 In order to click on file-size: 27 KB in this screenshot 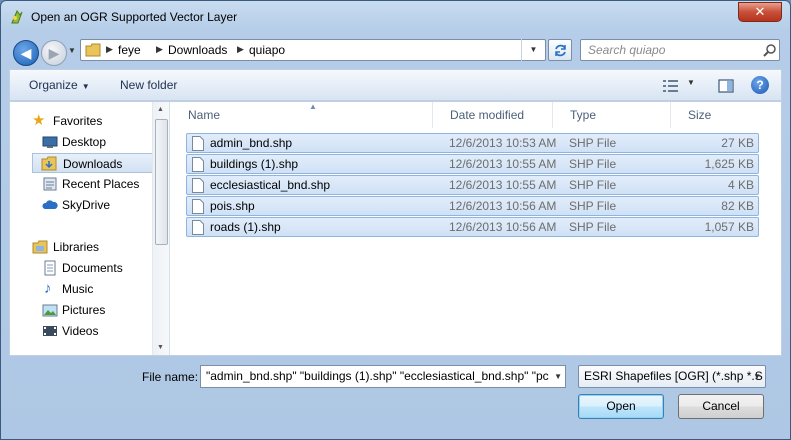, I will do `click(737, 143)`.